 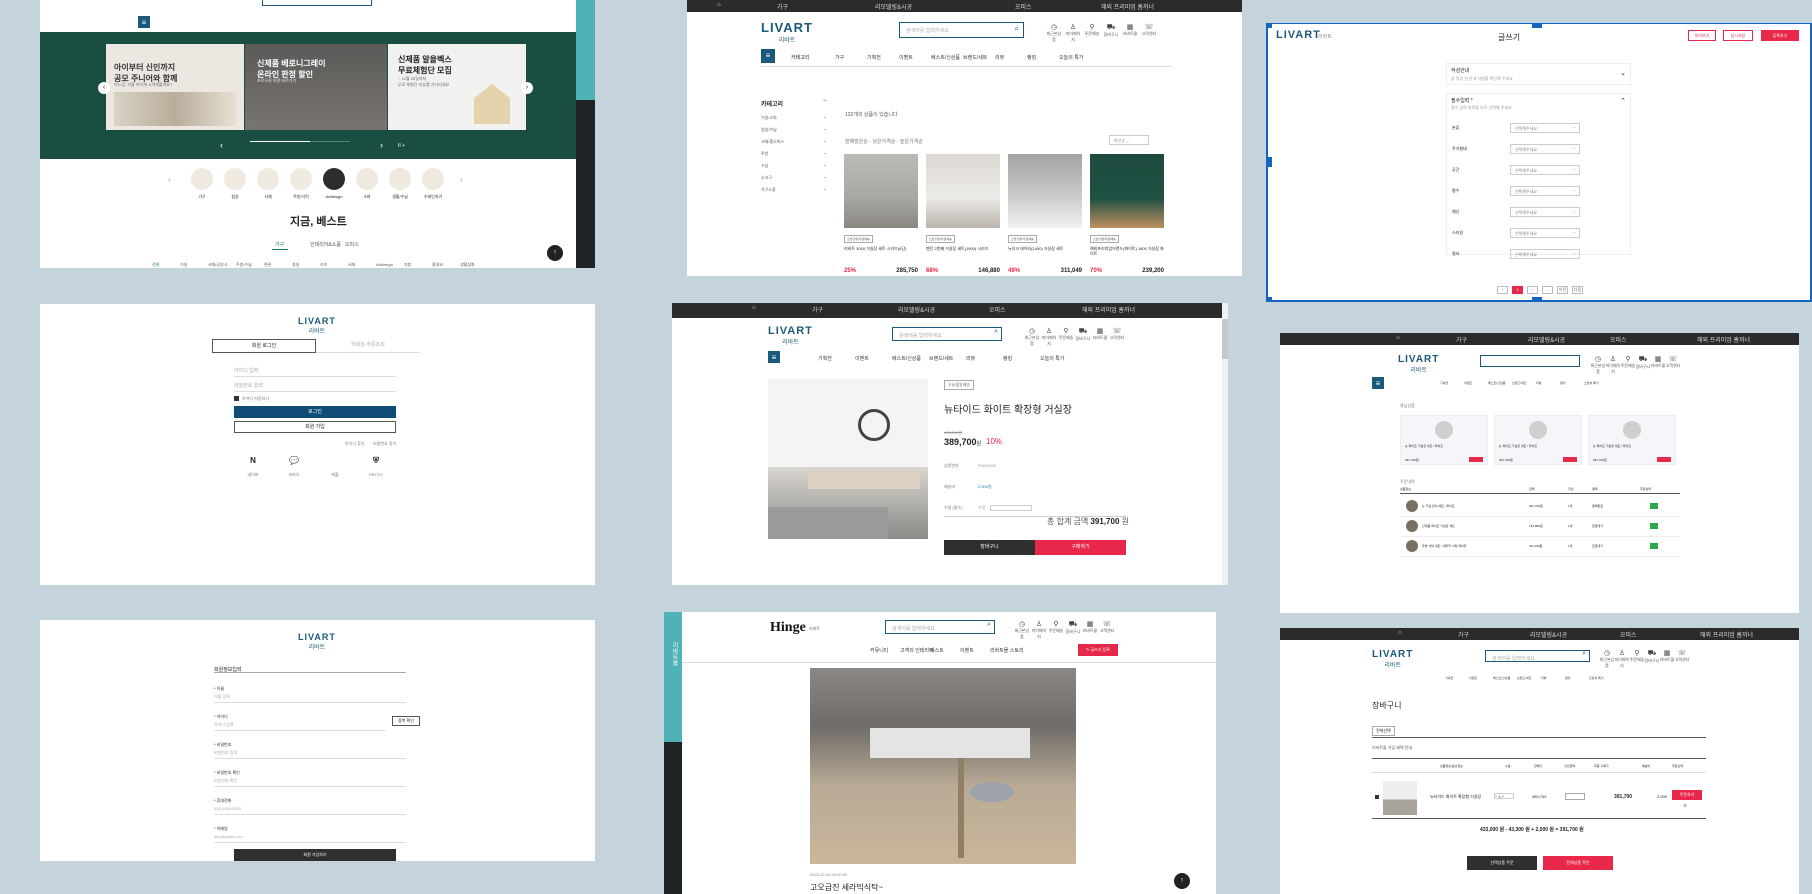 I want to click on sidebar-item: 침실/수납, so click(x=769, y=130).